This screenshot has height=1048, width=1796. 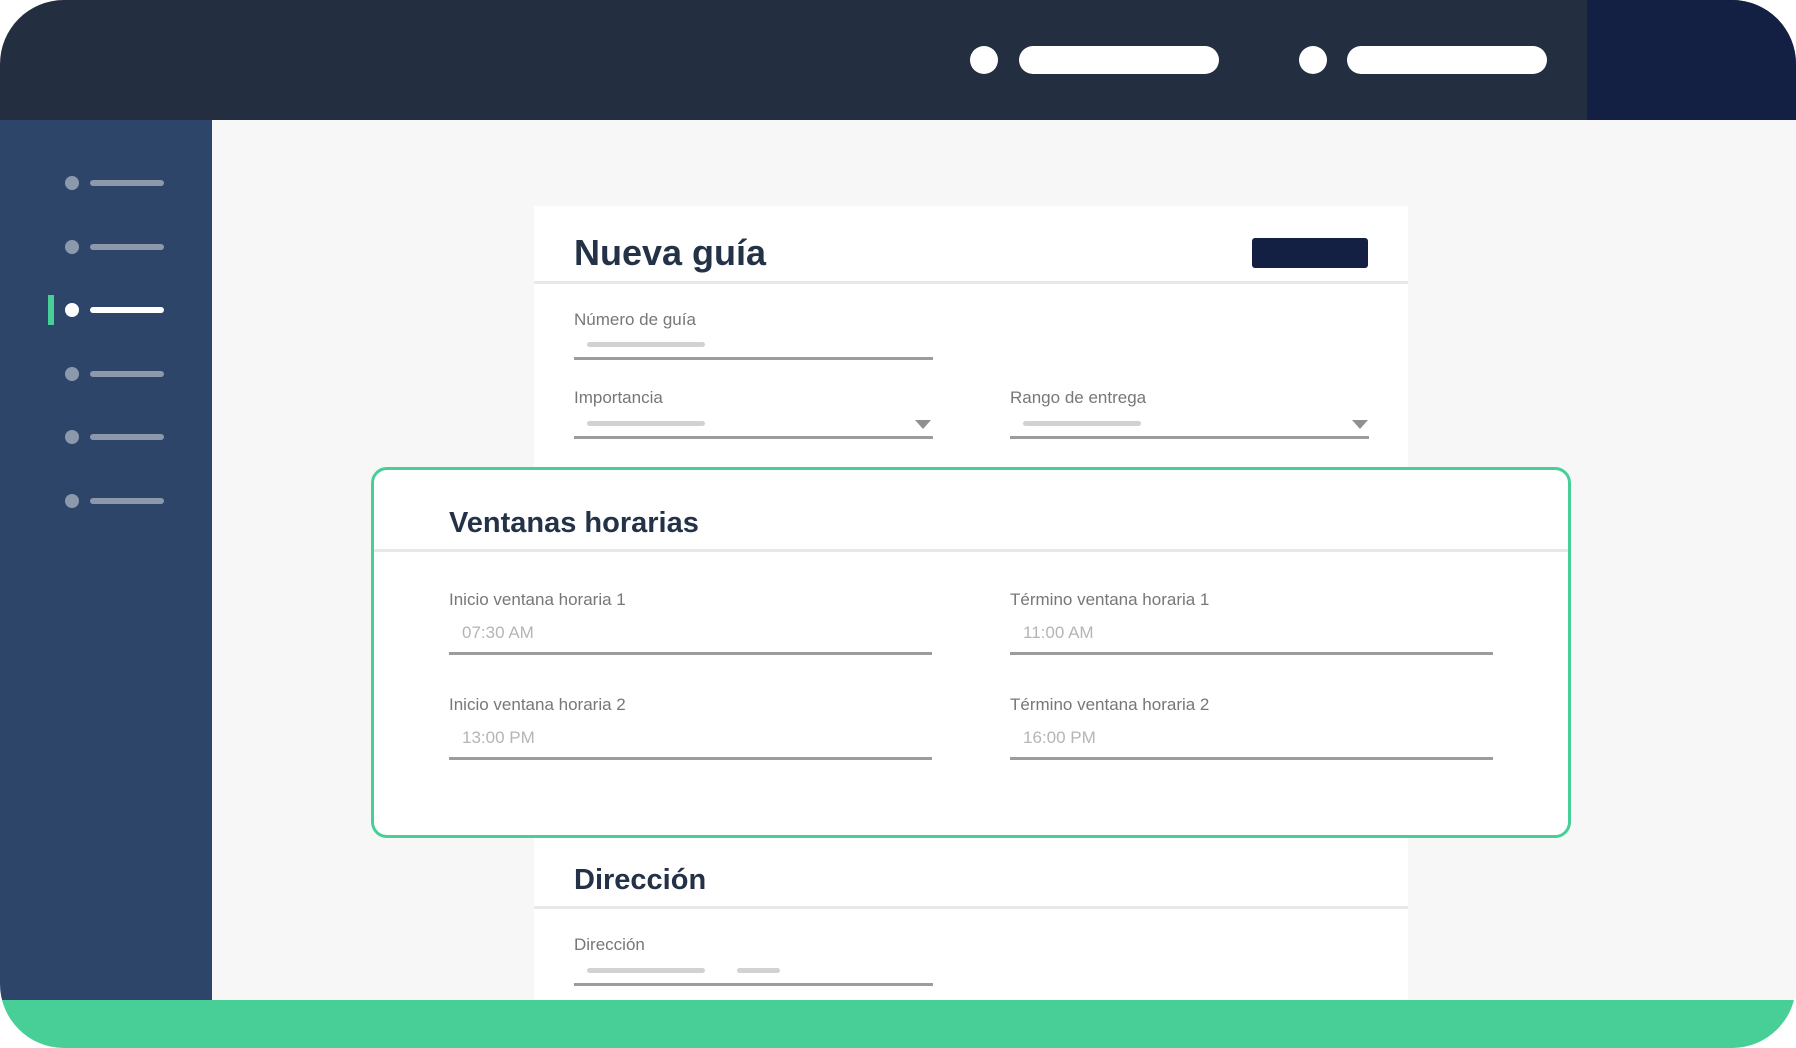 I want to click on window-2-end-label: Término ventana horaria 2, so click(x=1110, y=704).